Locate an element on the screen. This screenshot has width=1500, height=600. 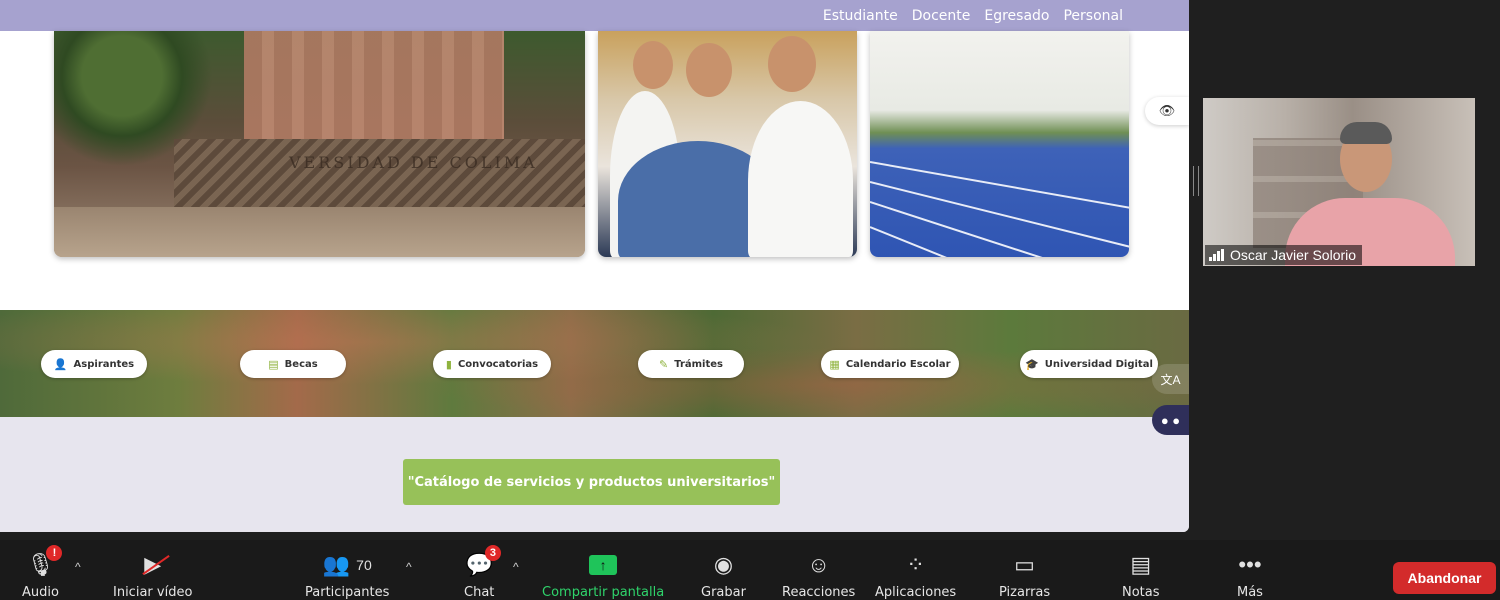
chat-options-caret: ^ is located at coordinates (516, 567).